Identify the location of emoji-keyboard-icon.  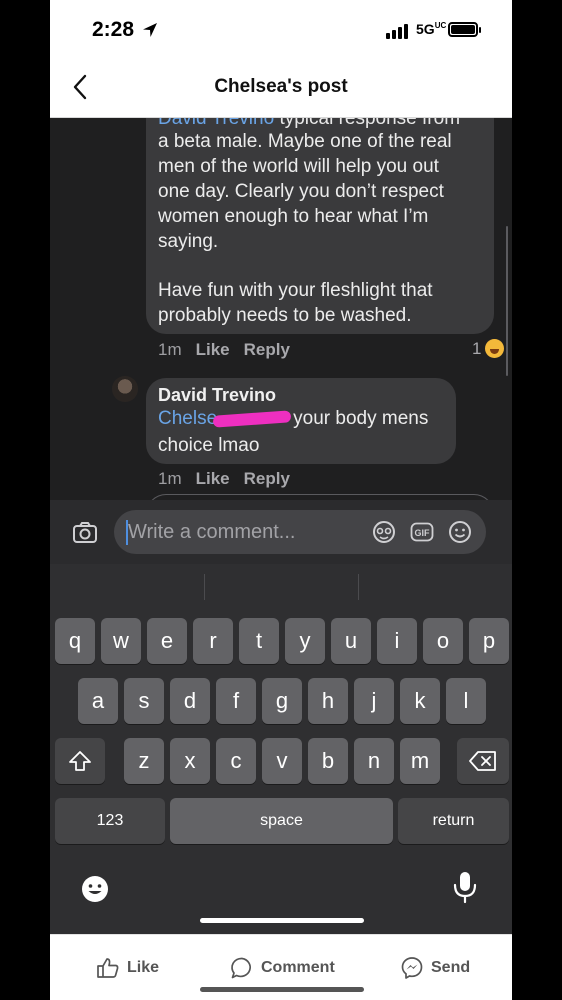
(95, 889).